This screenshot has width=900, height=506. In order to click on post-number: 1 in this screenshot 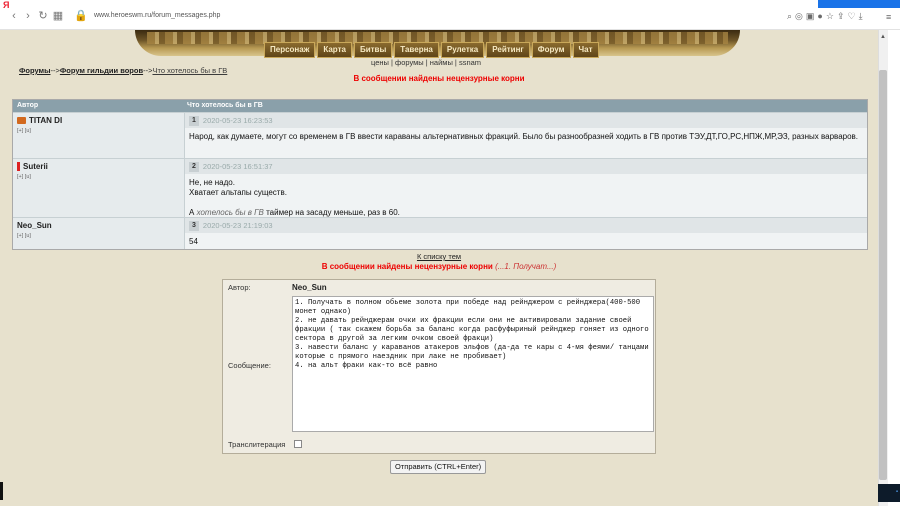, I will do `click(194, 120)`.